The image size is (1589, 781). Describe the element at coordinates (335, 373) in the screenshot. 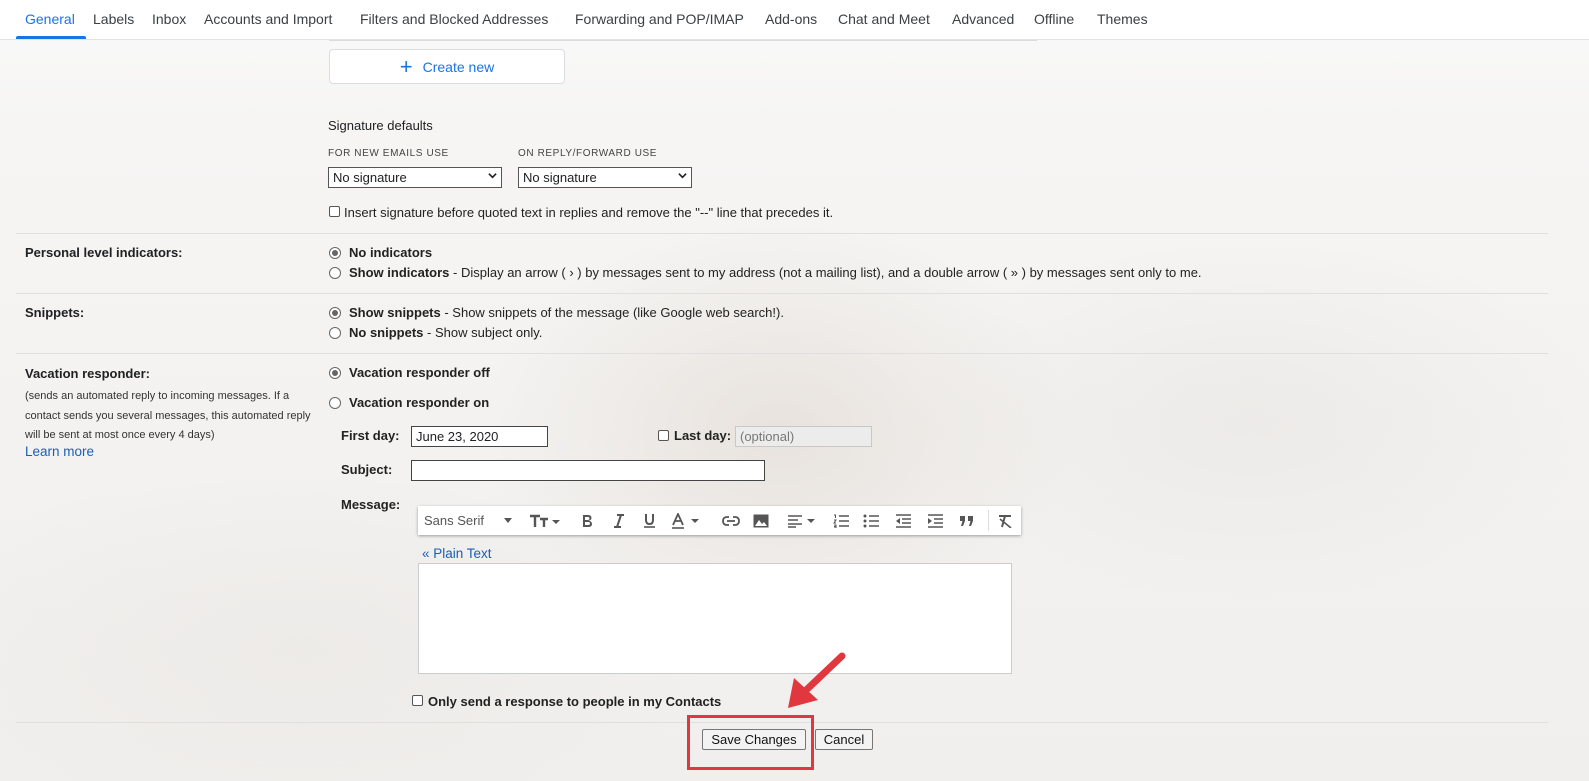

I see `vacation-off-radio` at that location.